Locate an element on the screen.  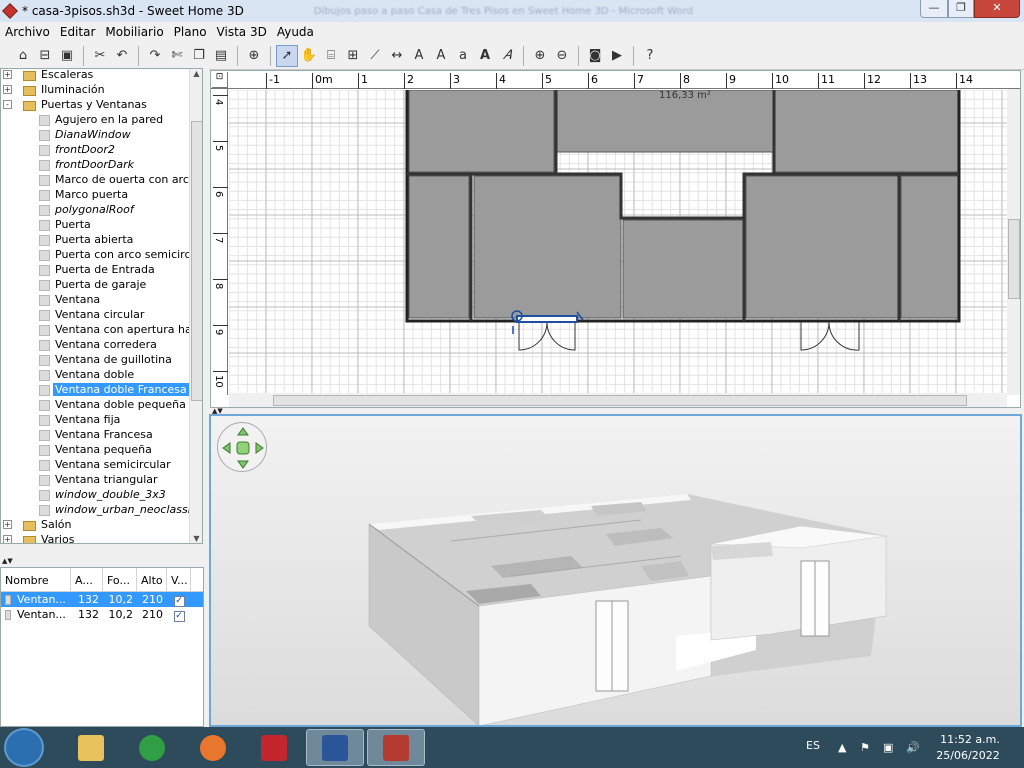
tree-item: Puerta con arco semicircula is located at coordinates (101, 254).